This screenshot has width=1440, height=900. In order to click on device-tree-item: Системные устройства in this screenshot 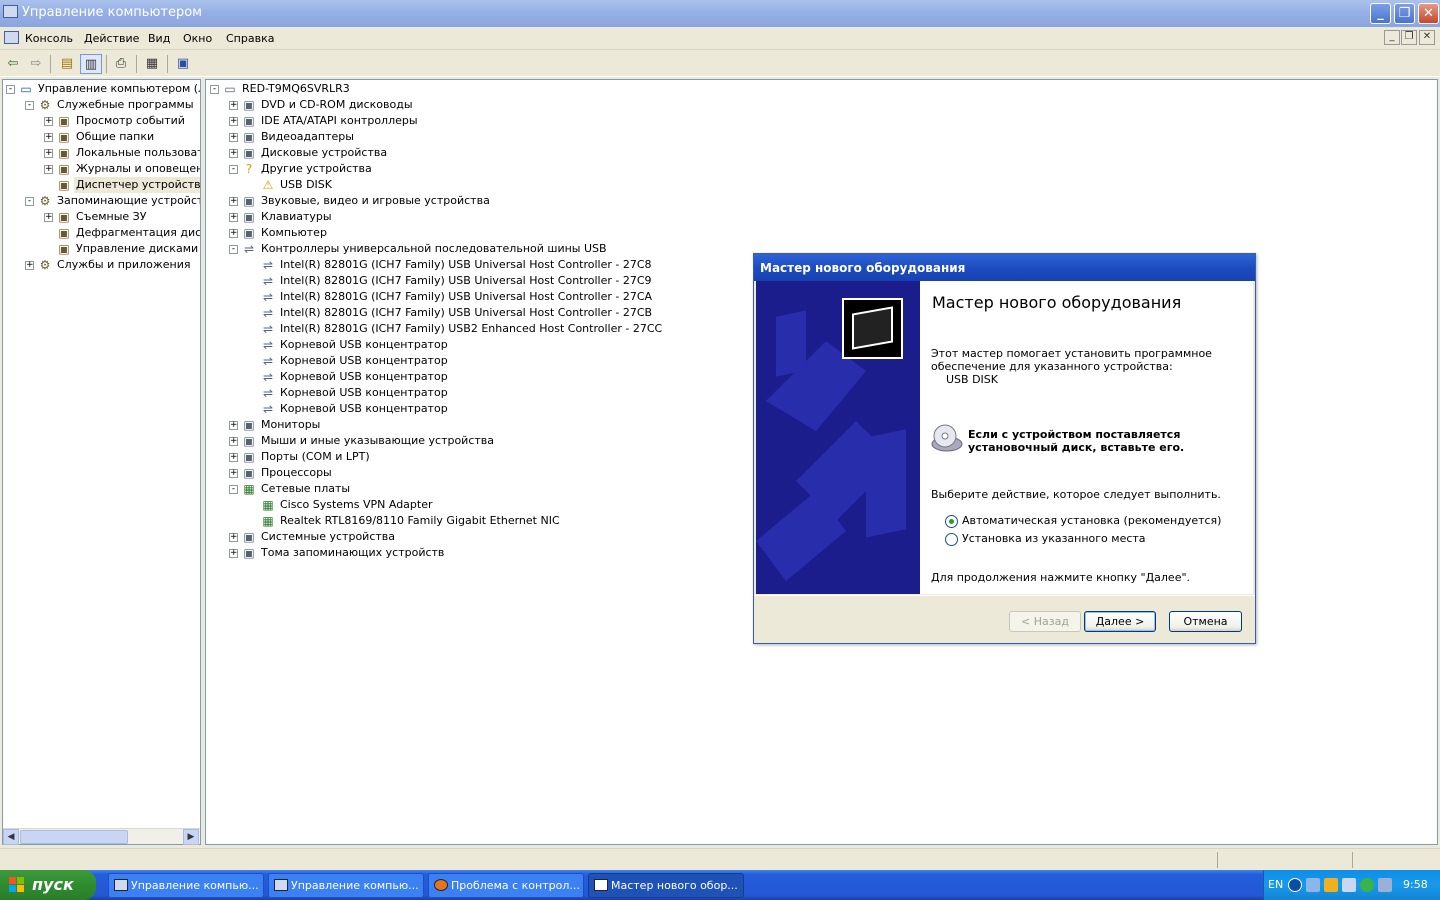, I will do `click(328, 537)`.